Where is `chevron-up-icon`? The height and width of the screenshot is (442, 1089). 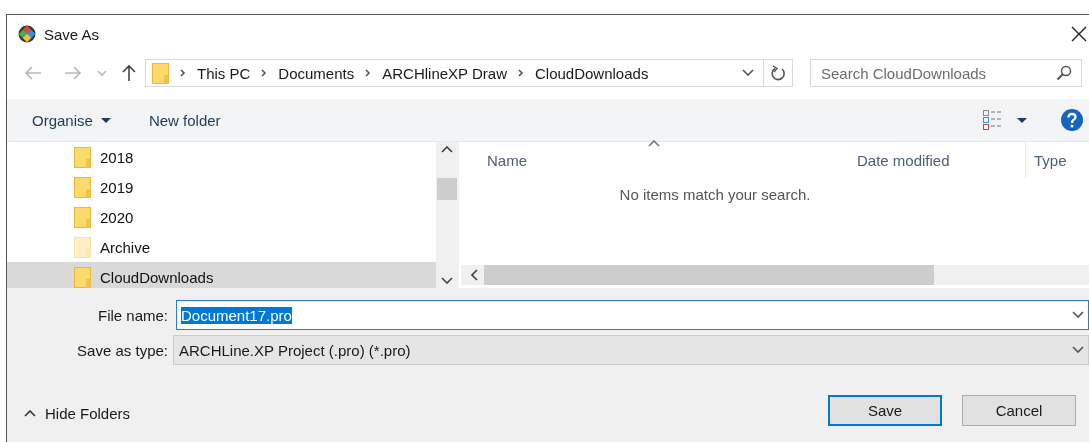 chevron-up-icon is located at coordinates (30, 413).